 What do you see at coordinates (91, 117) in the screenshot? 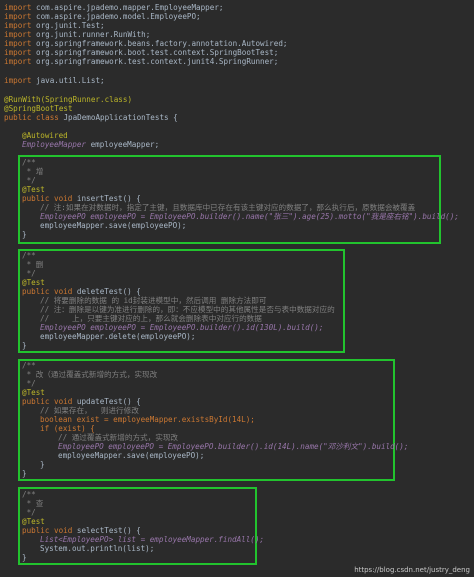
I see `class-declaration: public class JpaDemoApplicationTests {` at bounding box center [91, 117].